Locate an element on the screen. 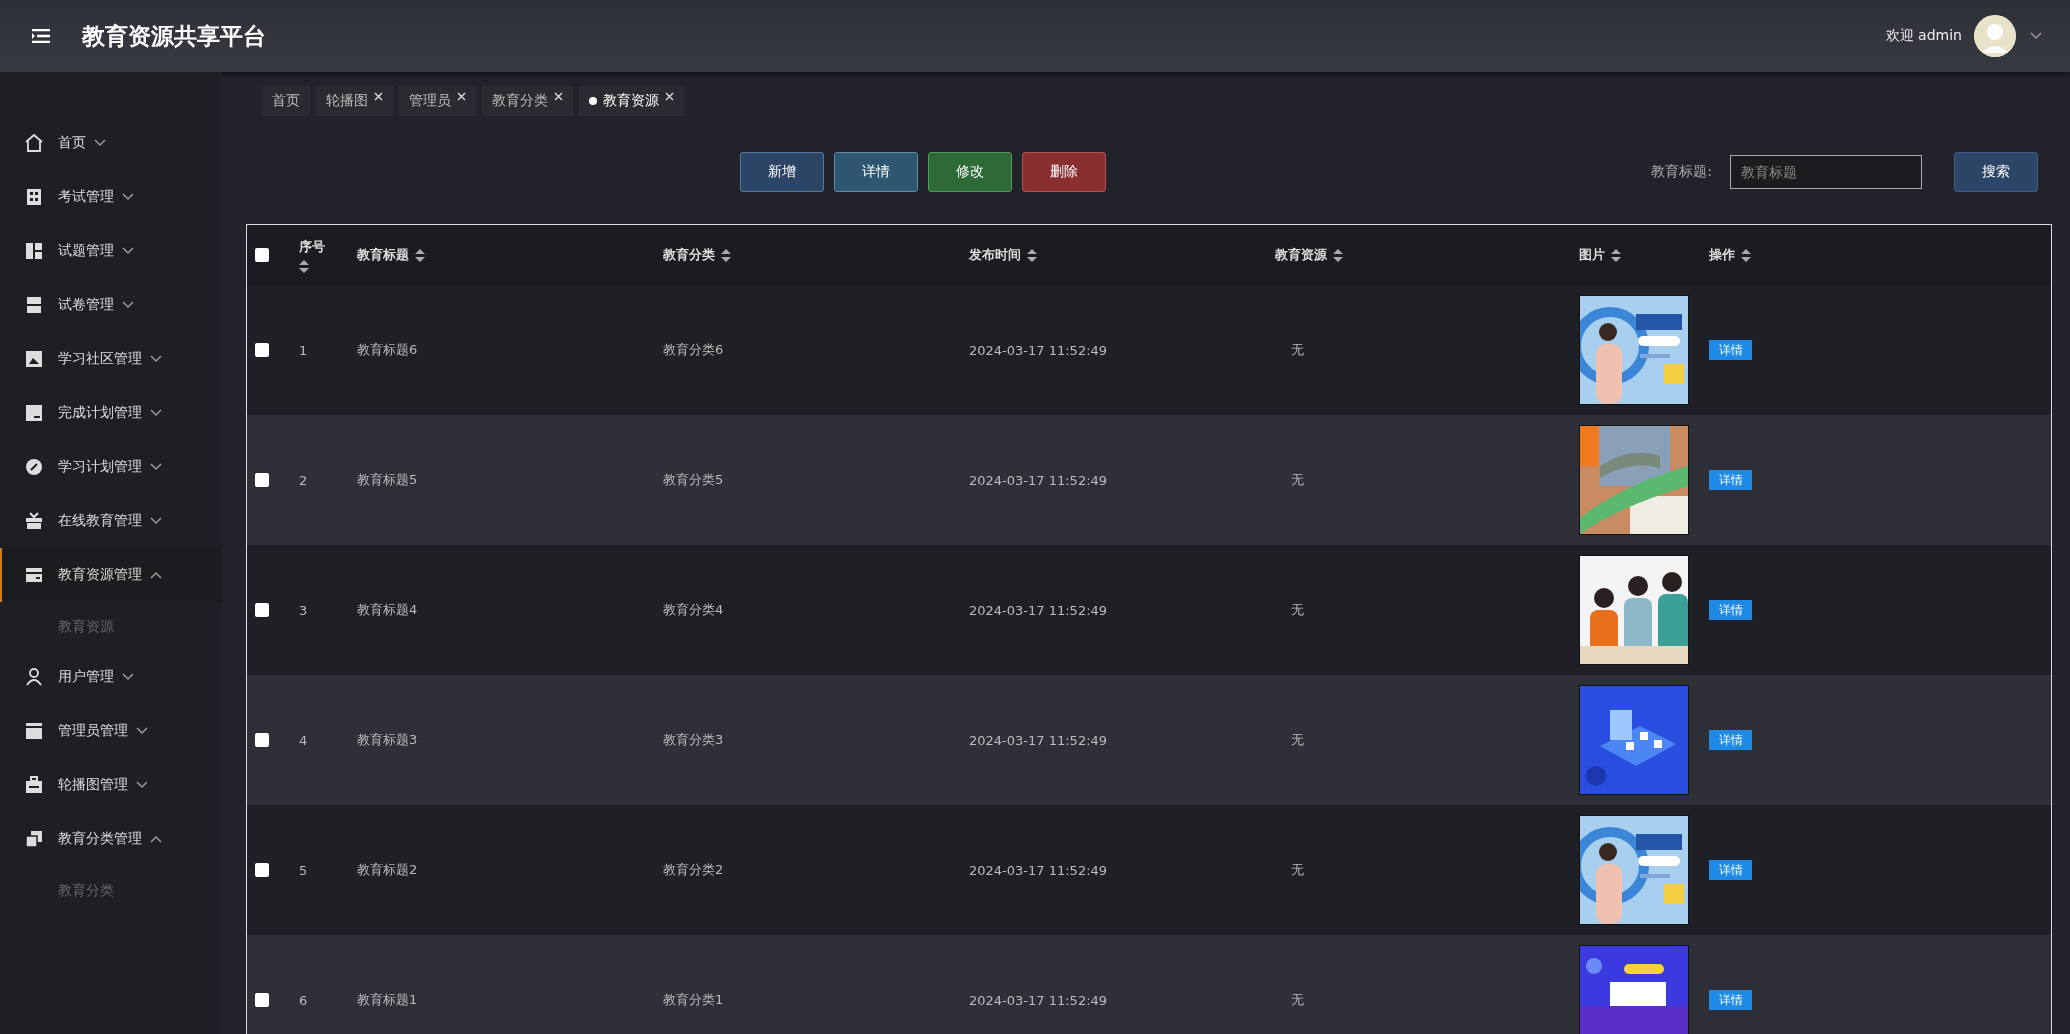 This screenshot has width=2070, height=1034. sidebar-item: 完成计划管理 is located at coordinates (111, 413).